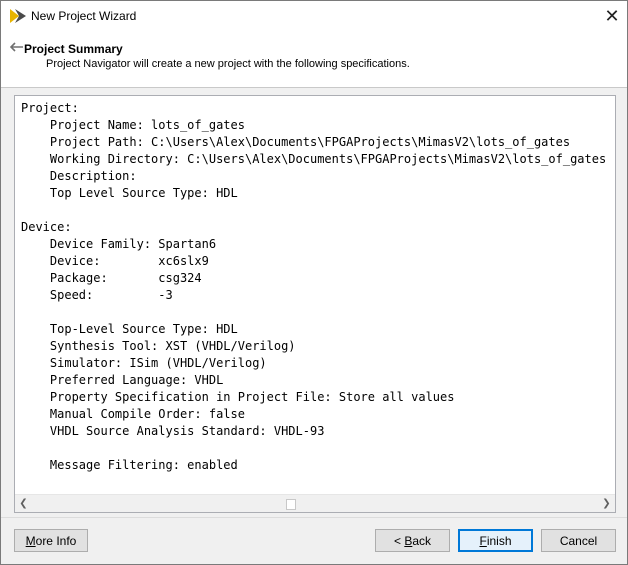 The width and height of the screenshot is (628, 565). What do you see at coordinates (115, 261) in the screenshot?
I see `summary-line: Device: xc6slx9` at bounding box center [115, 261].